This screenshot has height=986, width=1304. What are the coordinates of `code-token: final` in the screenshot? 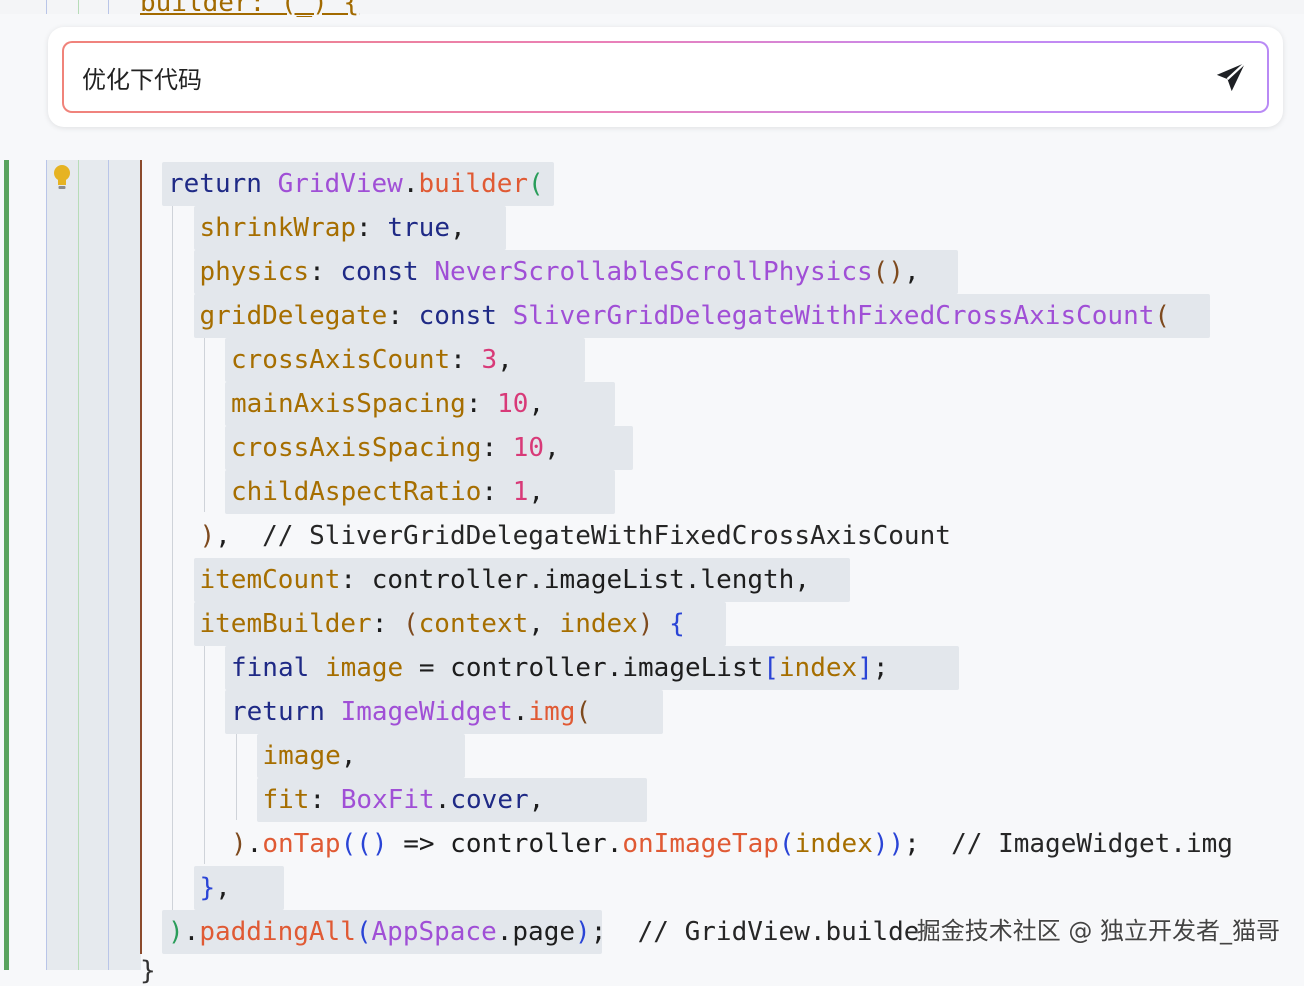 It's located at (270, 668).